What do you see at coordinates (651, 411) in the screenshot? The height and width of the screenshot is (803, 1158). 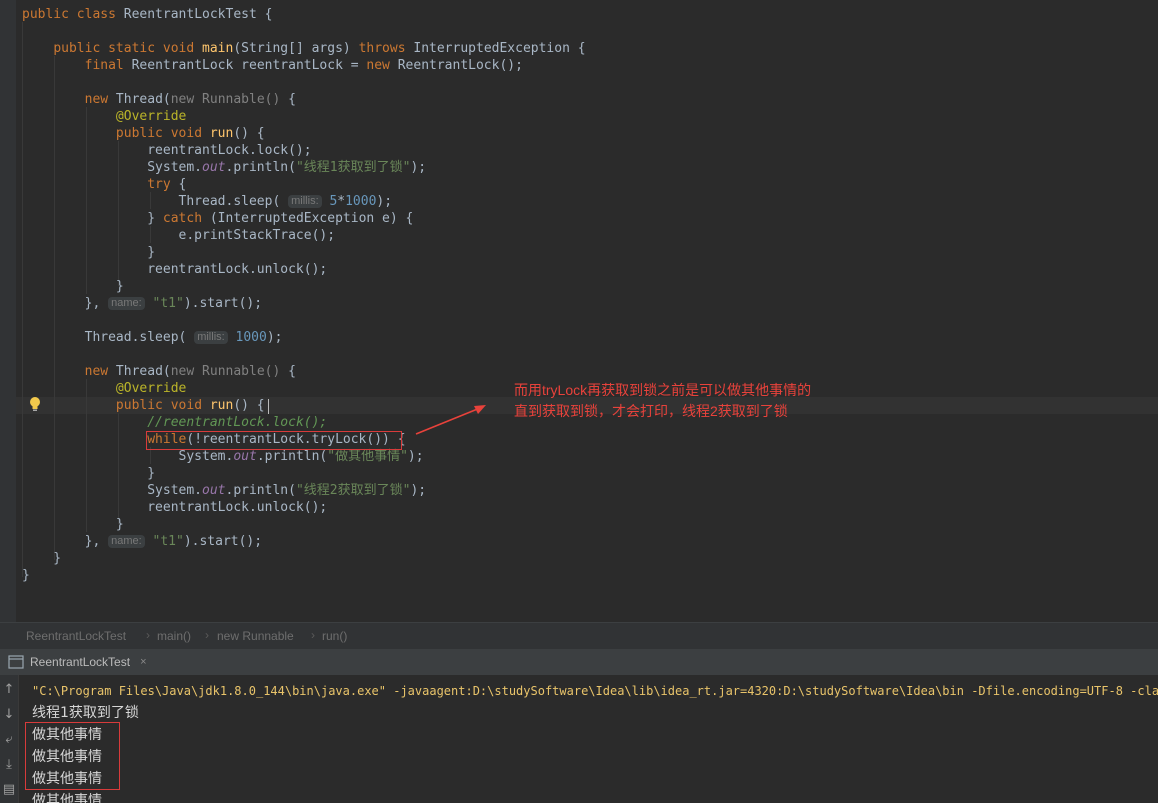 I see `annotation-line-2: 直到获取到锁，才会打印，线程2获取到了锁` at bounding box center [651, 411].